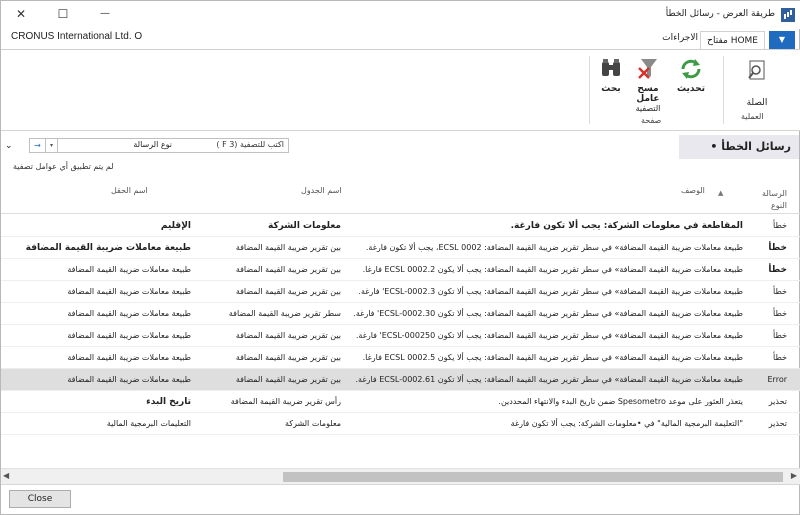 The width and height of the screenshot is (800, 515). Describe the element at coordinates (794, 475) in the screenshot. I see `scroll-right-icon: ▶` at that location.